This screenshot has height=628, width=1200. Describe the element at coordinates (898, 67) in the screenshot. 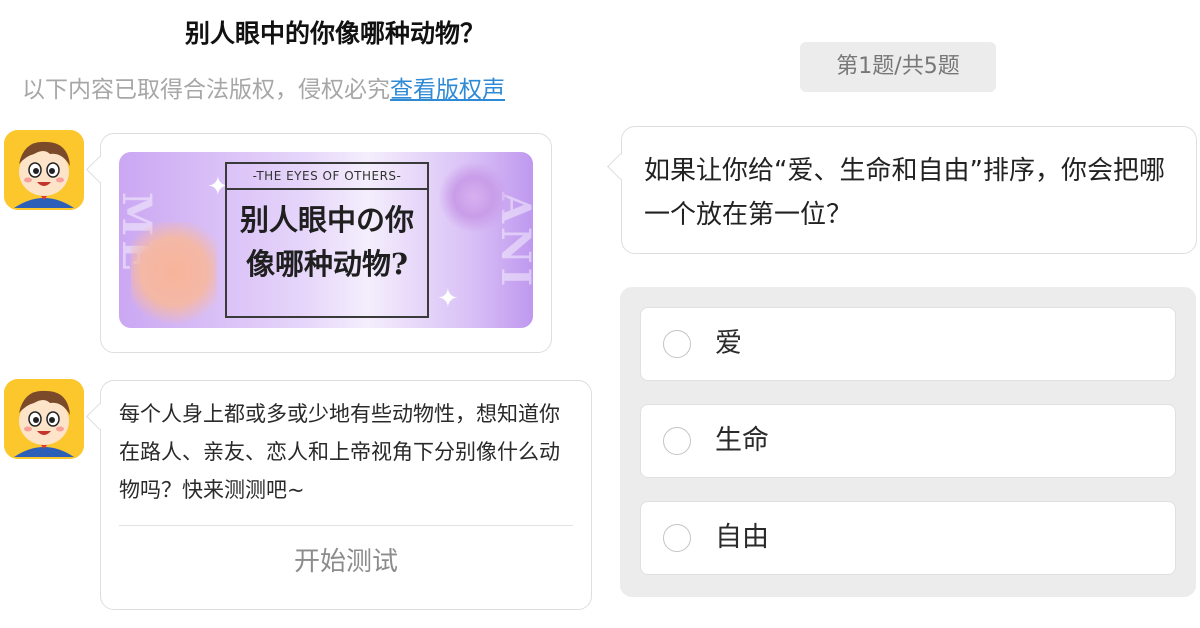

I see `question-progress: 第1题/共5题` at that location.